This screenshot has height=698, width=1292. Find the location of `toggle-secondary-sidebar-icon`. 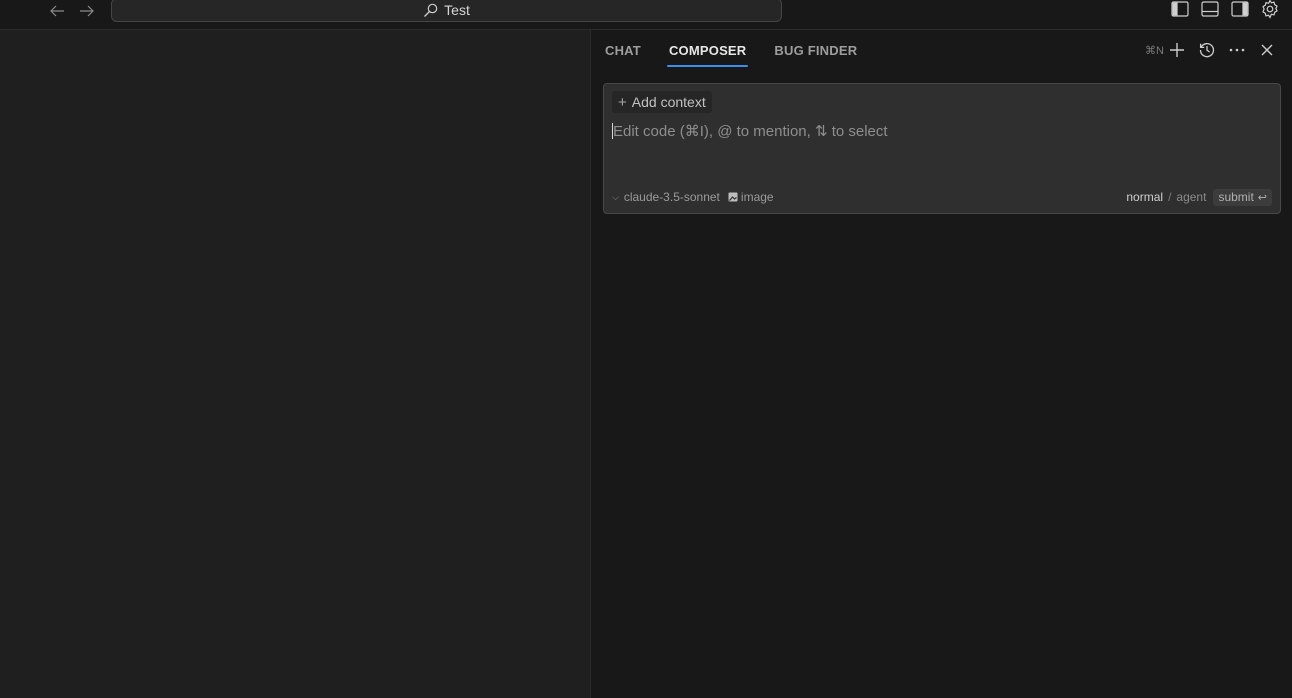

toggle-secondary-sidebar-icon is located at coordinates (1240, 9).